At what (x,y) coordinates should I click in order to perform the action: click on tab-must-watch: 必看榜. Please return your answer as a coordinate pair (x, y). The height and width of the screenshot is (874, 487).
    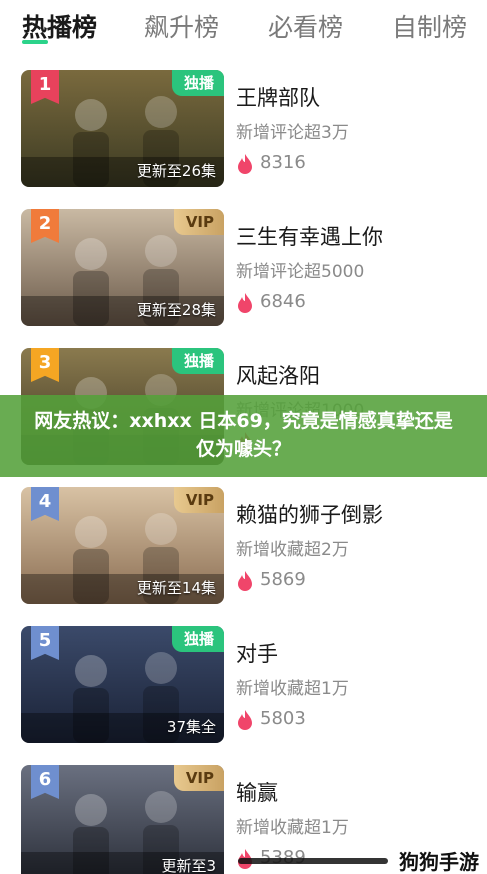
    Looking at the image, I should click on (305, 26).